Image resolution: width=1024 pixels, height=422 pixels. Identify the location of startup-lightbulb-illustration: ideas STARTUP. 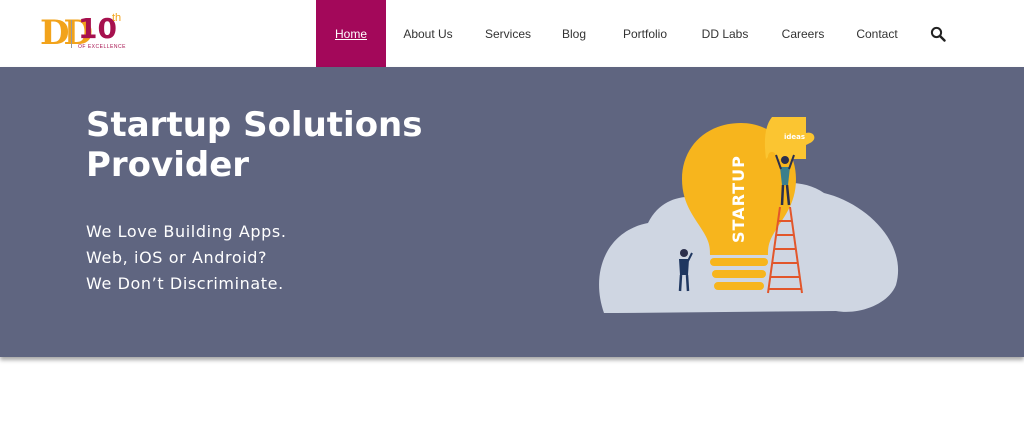
(749, 215).